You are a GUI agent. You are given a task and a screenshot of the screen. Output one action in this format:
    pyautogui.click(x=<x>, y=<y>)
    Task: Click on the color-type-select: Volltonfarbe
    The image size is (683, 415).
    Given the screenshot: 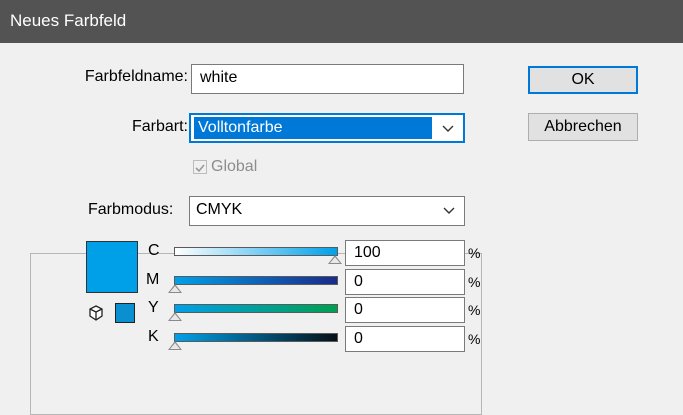 What is the action you would take?
    pyautogui.click(x=327, y=128)
    